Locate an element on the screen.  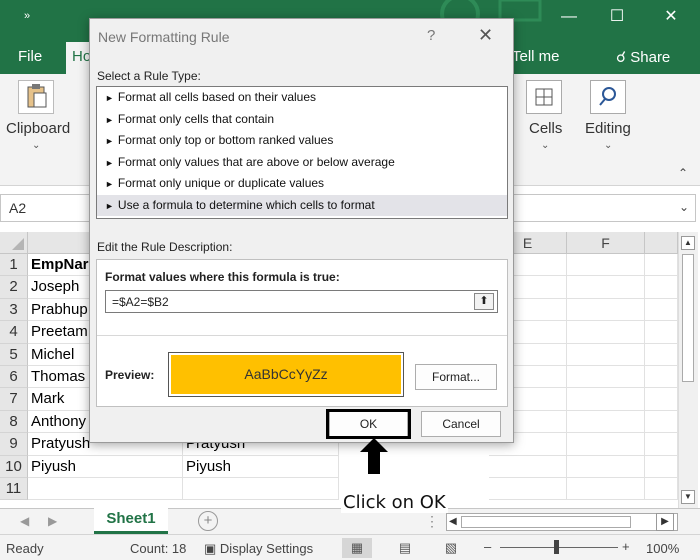
row-header: 9 is located at coordinates (14, 444).